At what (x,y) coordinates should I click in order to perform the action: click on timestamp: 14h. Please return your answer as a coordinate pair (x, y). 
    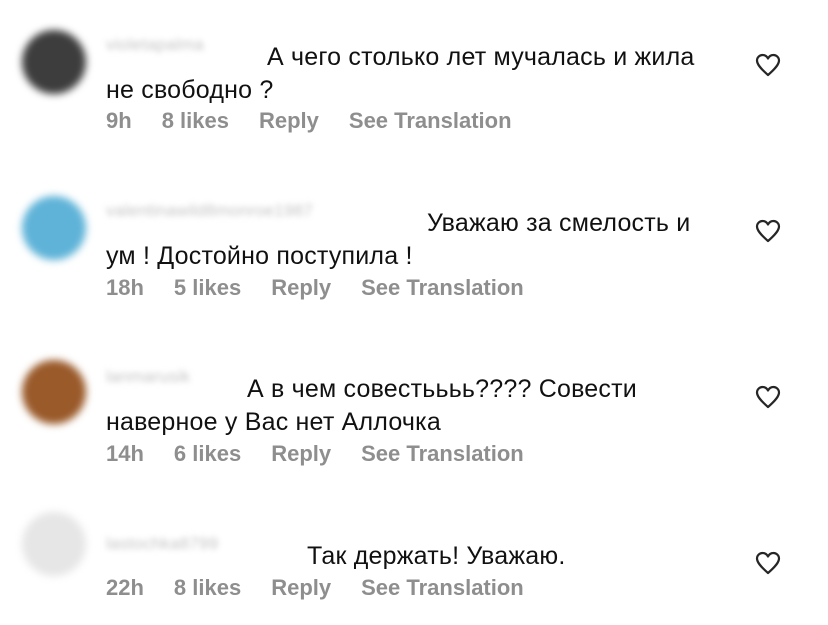
    Looking at the image, I should click on (125, 453).